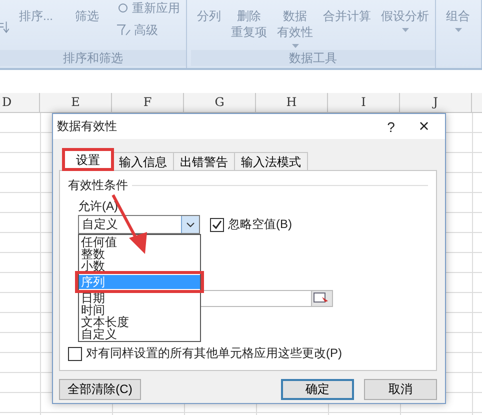  Describe the element at coordinates (76, 102) in the screenshot. I see `column-header: E` at that location.